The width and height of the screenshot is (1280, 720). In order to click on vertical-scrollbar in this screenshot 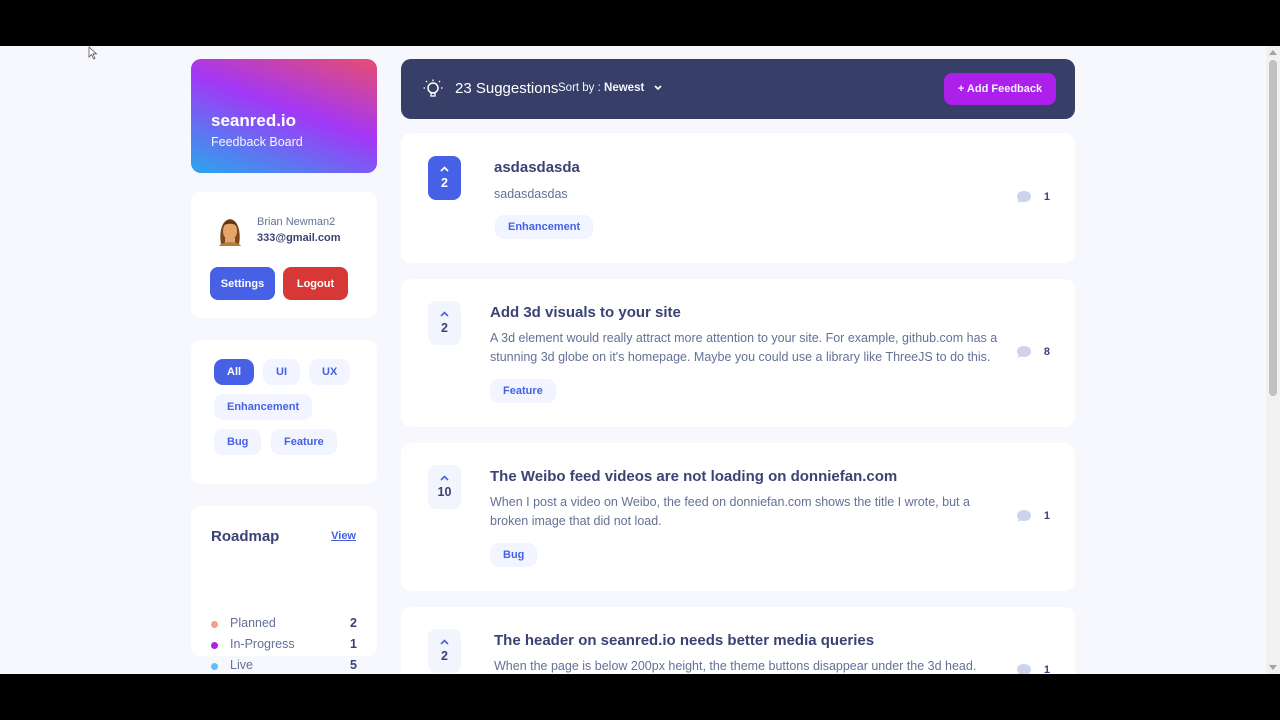, I will do `click(1273, 360)`.